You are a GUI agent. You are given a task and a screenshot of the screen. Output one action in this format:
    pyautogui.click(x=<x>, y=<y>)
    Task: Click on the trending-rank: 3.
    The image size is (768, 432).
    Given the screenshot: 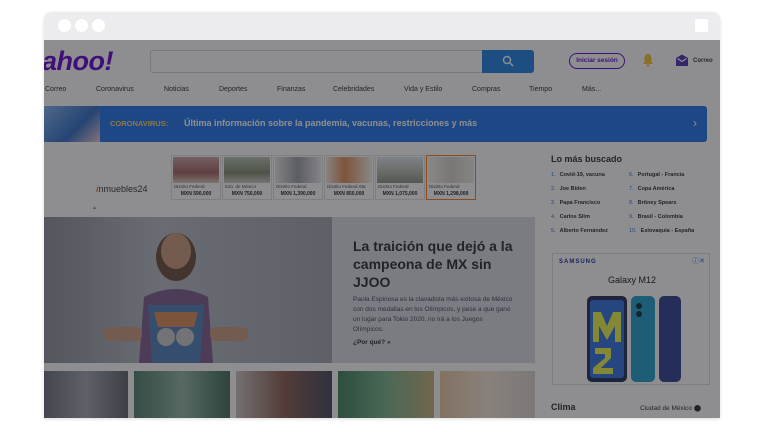 What is the action you would take?
    pyautogui.click(x=553, y=203)
    